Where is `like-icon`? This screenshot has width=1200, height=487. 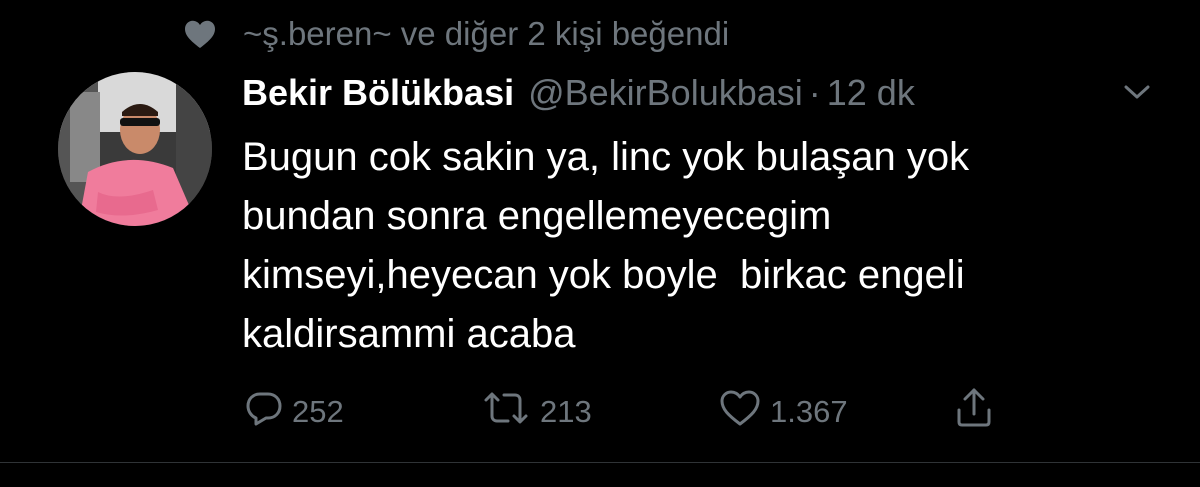 like-icon is located at coordinates (744, 412).